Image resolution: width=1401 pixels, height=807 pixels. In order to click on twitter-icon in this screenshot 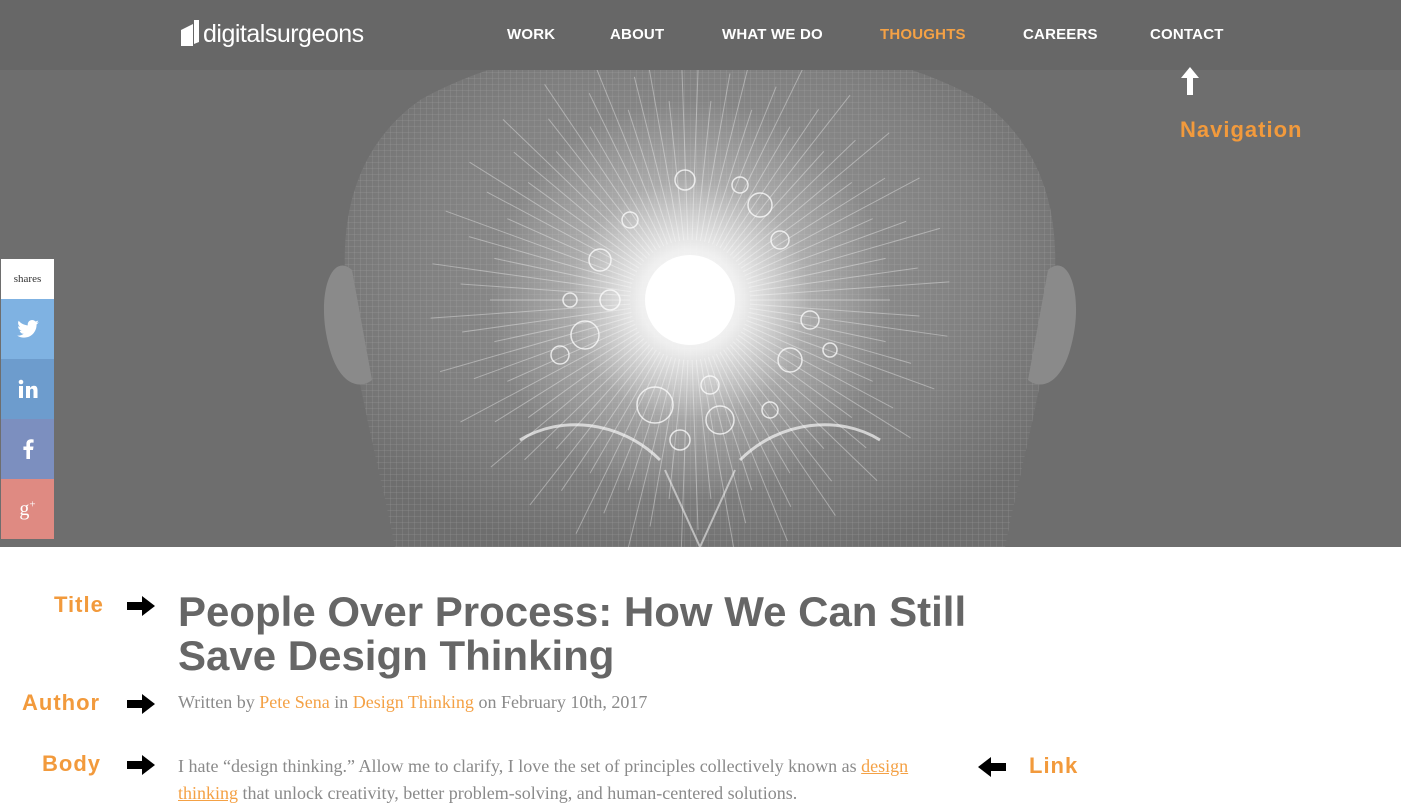, I will do `click(27, 329)`.